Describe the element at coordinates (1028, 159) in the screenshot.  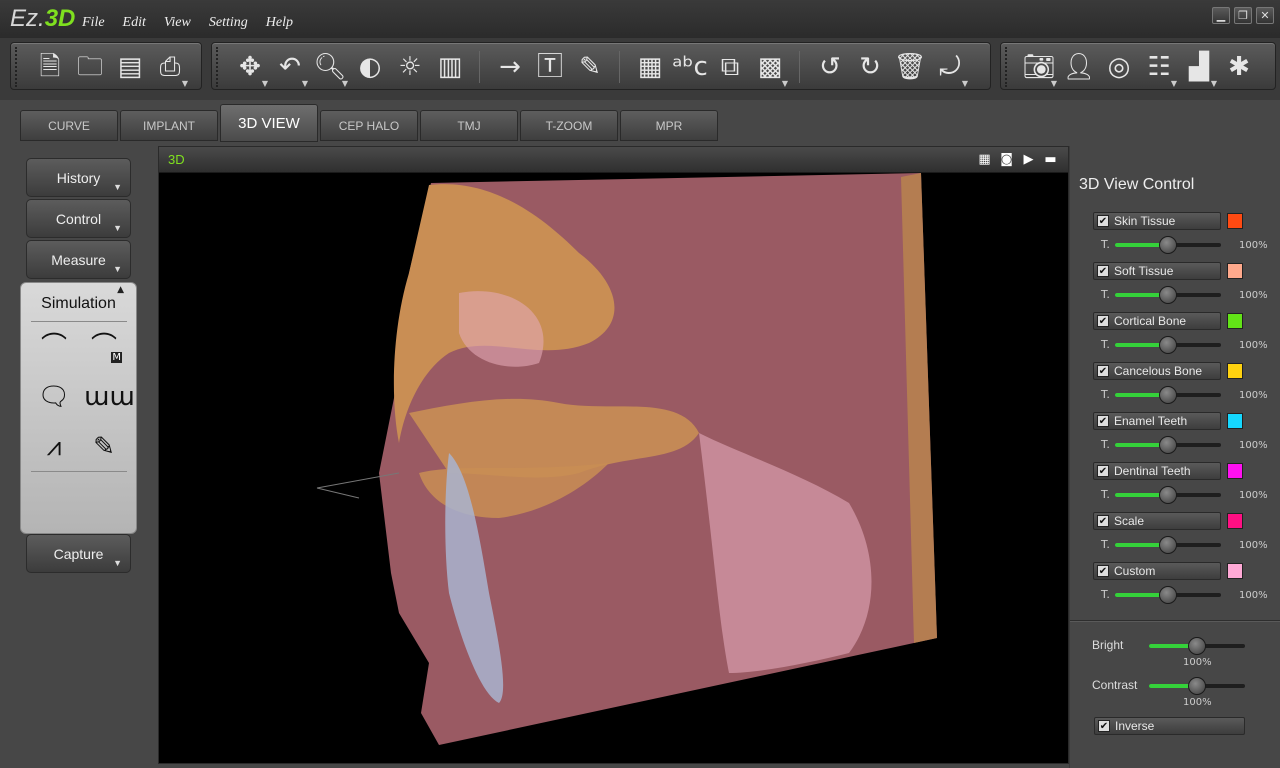
I see `play-icon: ▶` at that location.